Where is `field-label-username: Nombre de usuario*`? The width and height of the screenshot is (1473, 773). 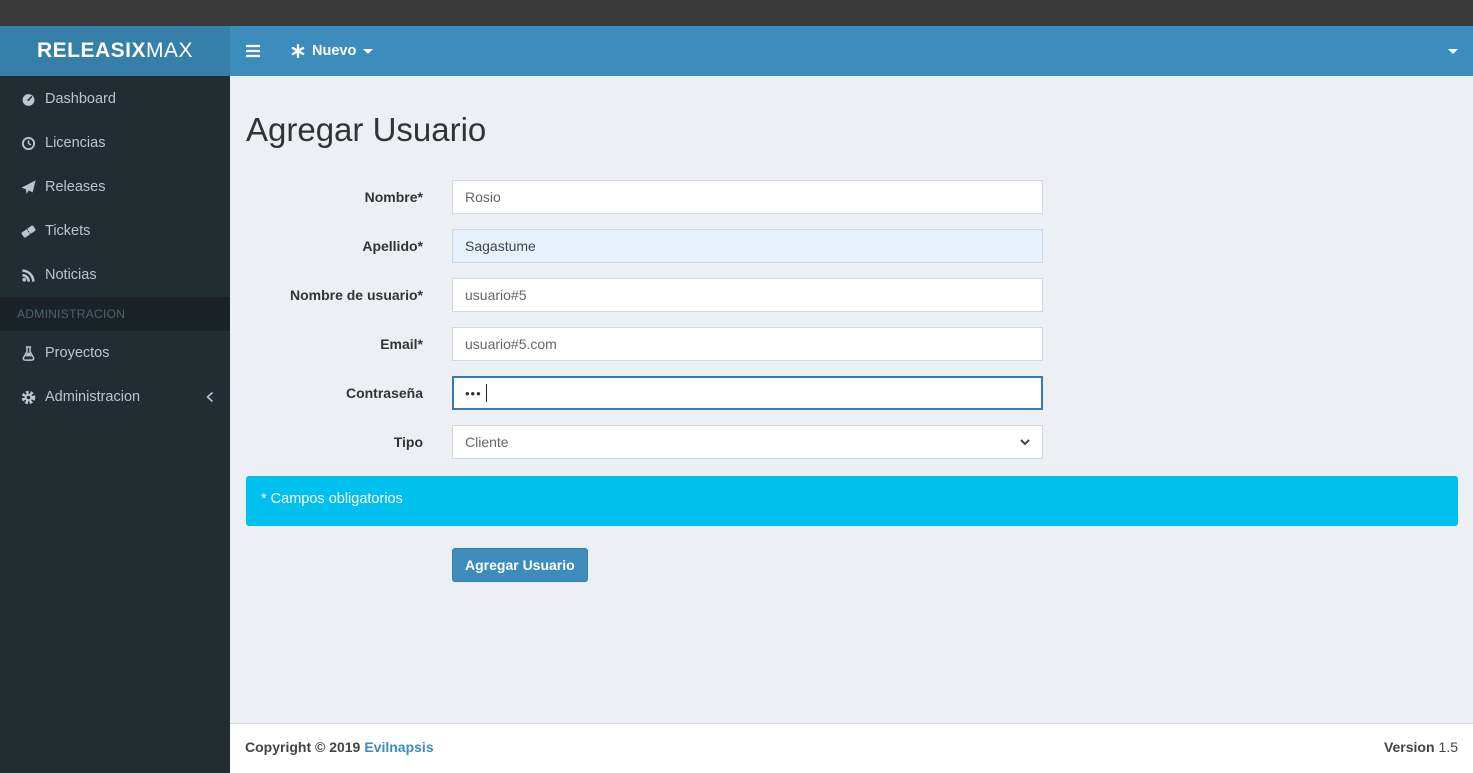
field-label-username: Nombre de usuario* is located at coordinates (356, 295).